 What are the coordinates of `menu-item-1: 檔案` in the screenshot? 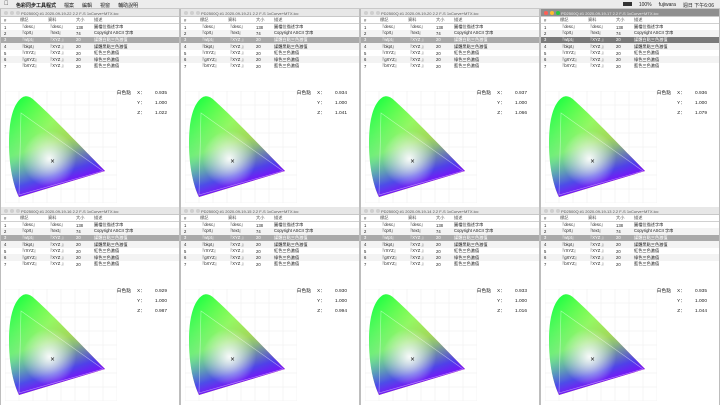 It's located at (69, 5).